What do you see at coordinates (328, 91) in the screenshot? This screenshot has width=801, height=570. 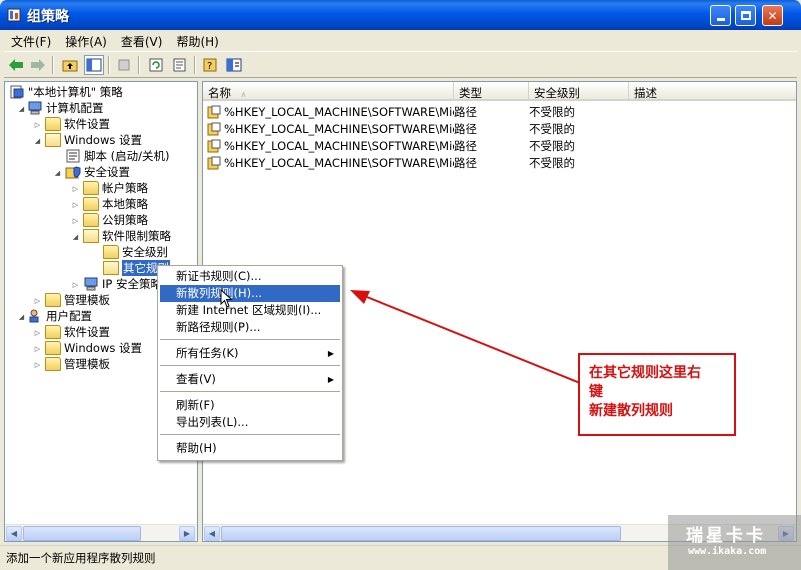 I see `column-header-name: 名称 ∧` at bounding box center [328, 91].